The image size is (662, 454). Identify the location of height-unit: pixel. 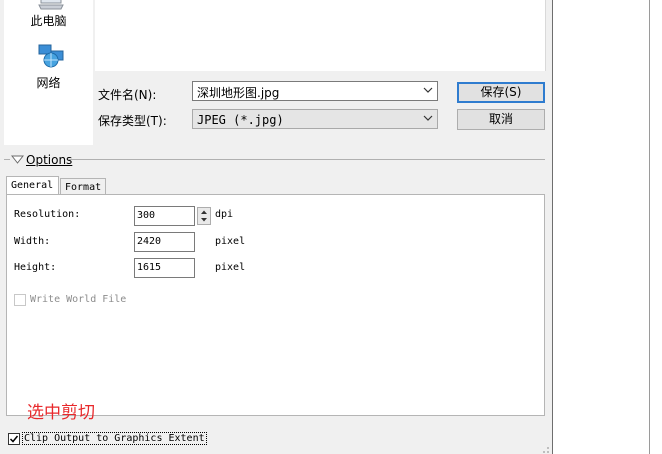
(230, 267).